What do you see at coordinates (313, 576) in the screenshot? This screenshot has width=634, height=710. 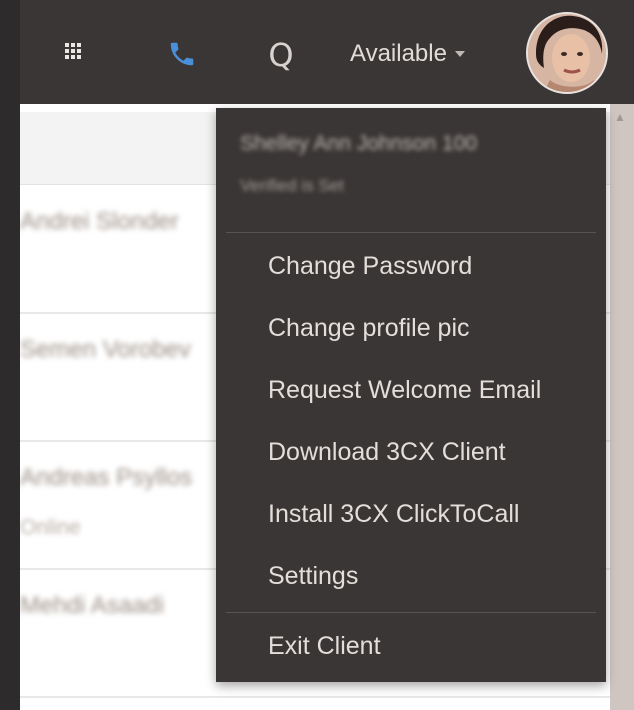 I see `menu-item-settings: Settings` at bounding box center [313, 576].